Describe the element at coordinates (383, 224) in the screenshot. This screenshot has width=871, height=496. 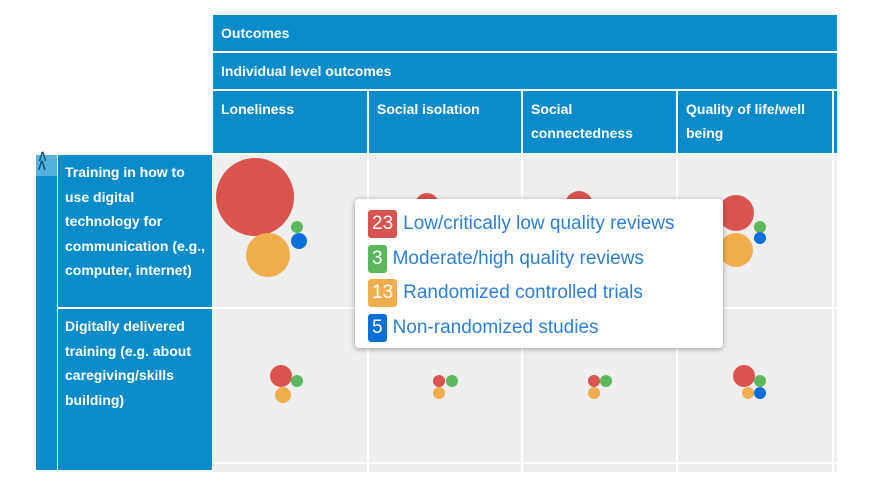
I see `count-badge: 23` at that location.